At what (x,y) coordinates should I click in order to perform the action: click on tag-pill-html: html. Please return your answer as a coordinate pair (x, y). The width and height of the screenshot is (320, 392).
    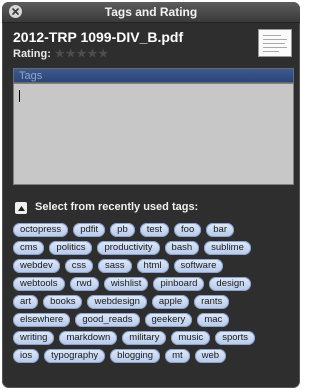
    Looking at the image, I should click on (152, 266).